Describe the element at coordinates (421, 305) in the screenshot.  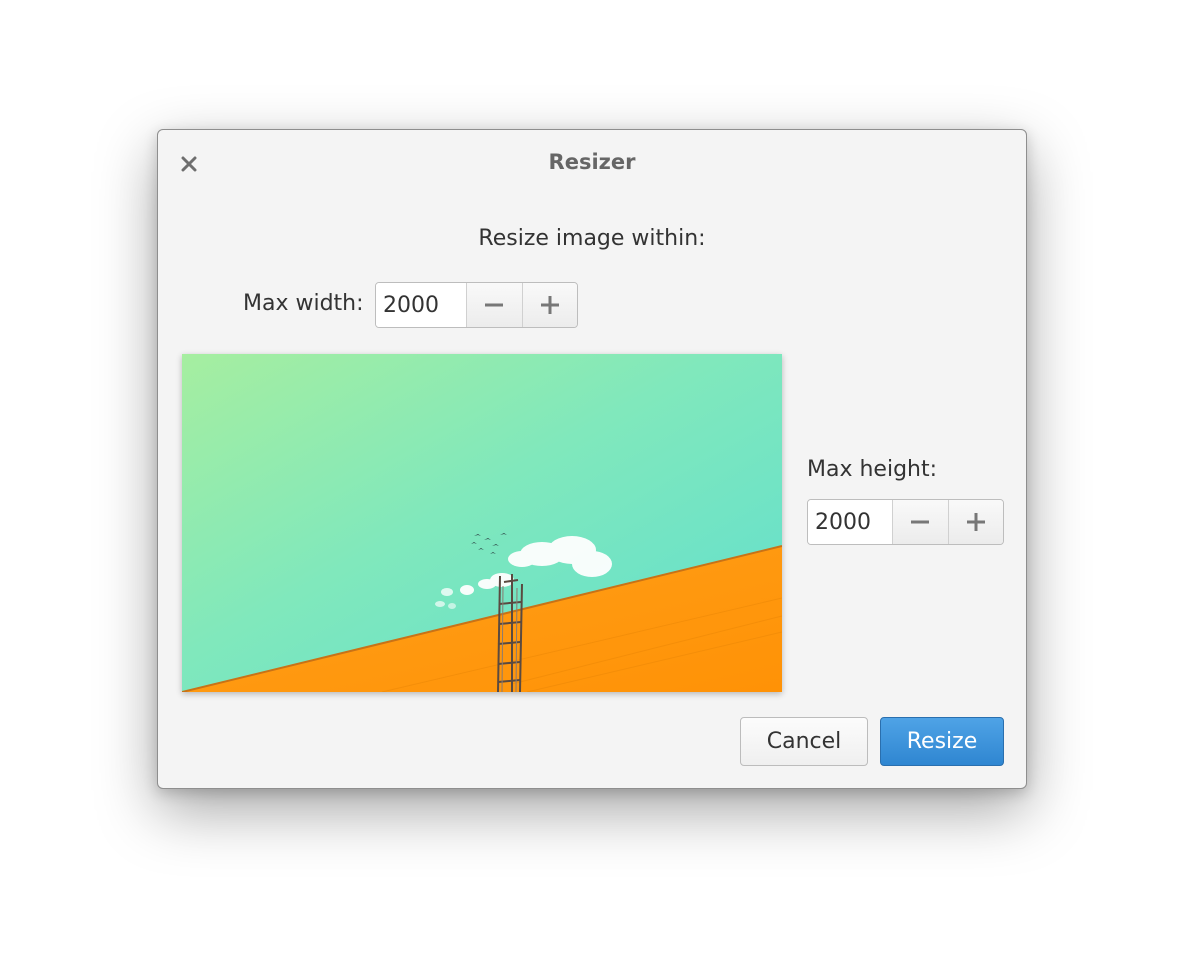
I see `max-width-input` at that location.